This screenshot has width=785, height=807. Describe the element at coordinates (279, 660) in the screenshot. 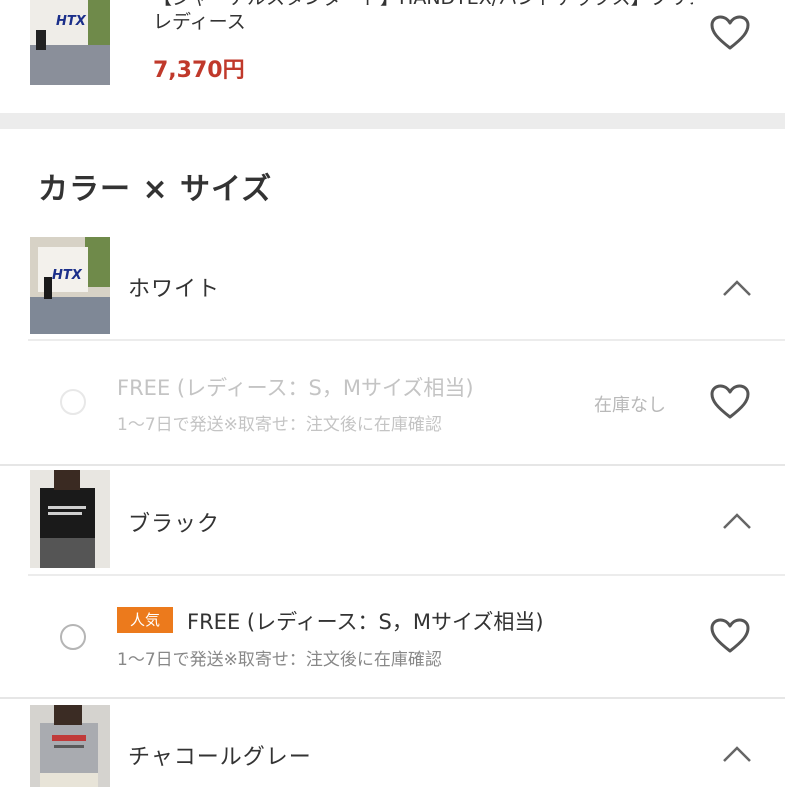

I see `variant-shipping-black: 1〜7日で発送※取寄せ：注文後に在庫確認` at that location.